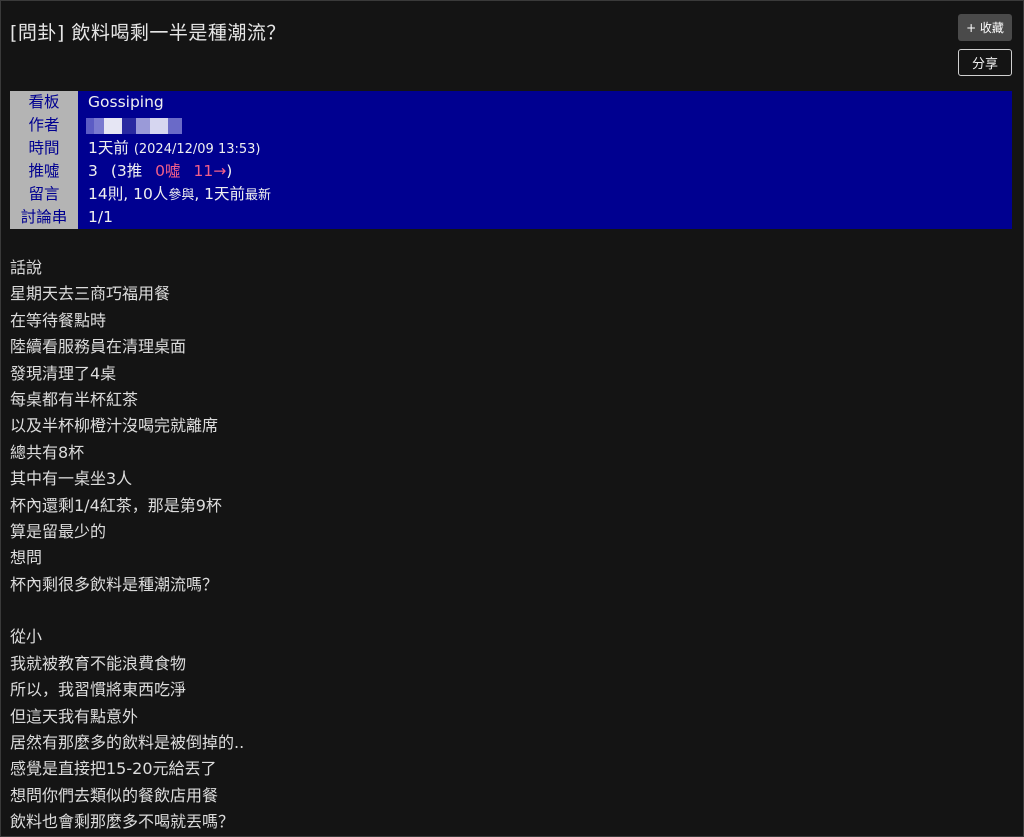 This screenshot has width=1024, height=837. Describe the element at coordinates (985, 27) in the screenshot. I see `favorite-button: + 收藏` at that location.